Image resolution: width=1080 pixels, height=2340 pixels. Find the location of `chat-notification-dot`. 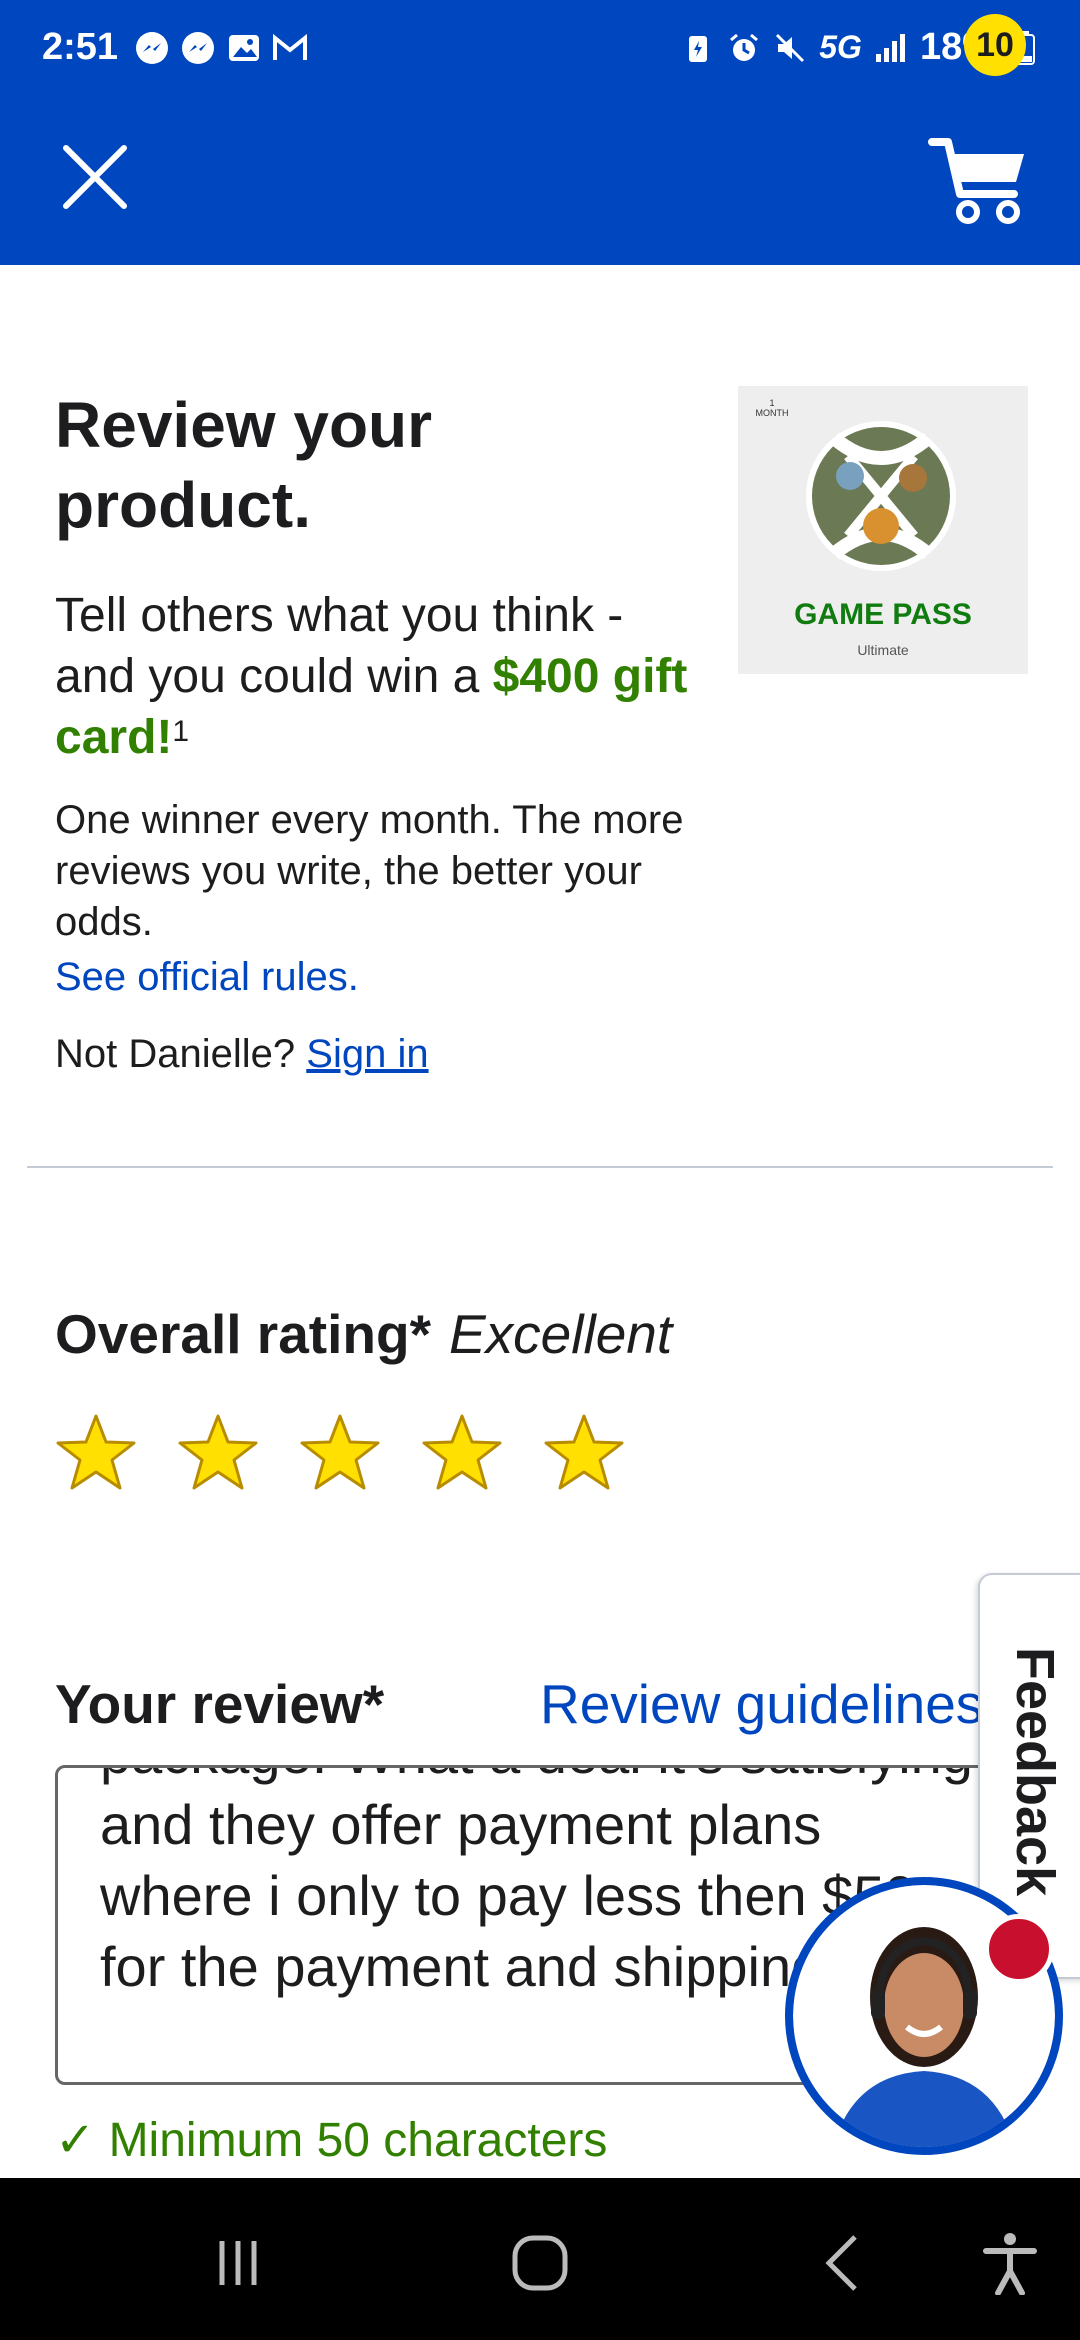

chat-notification-dot is located at coordinates (1019, 1949).